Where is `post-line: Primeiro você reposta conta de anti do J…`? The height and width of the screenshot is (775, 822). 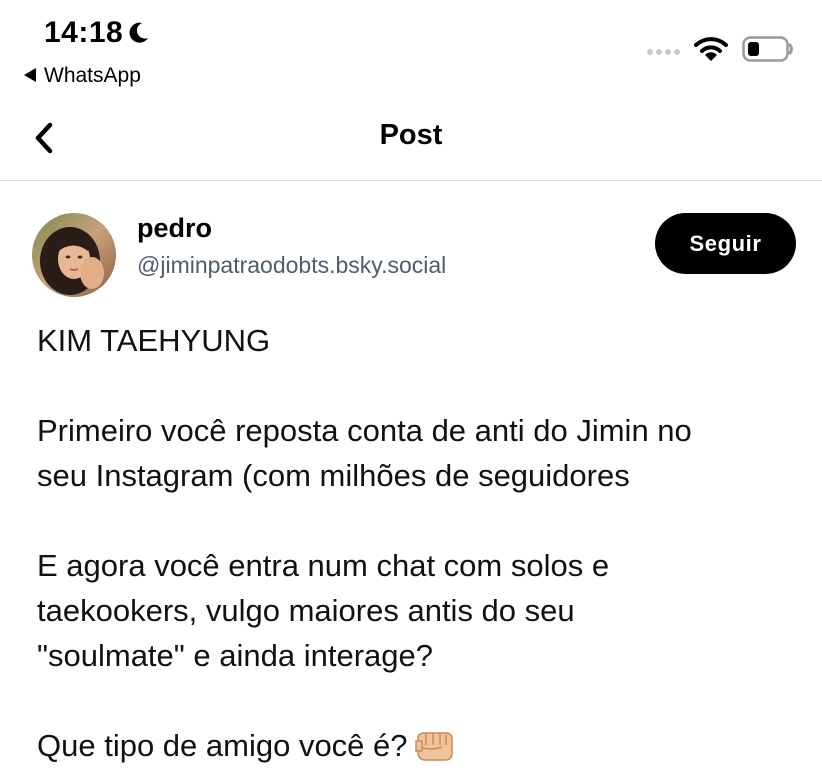
post-line: Primeiro você reposta conta de anti do J… is located at coordinates (364, 430).